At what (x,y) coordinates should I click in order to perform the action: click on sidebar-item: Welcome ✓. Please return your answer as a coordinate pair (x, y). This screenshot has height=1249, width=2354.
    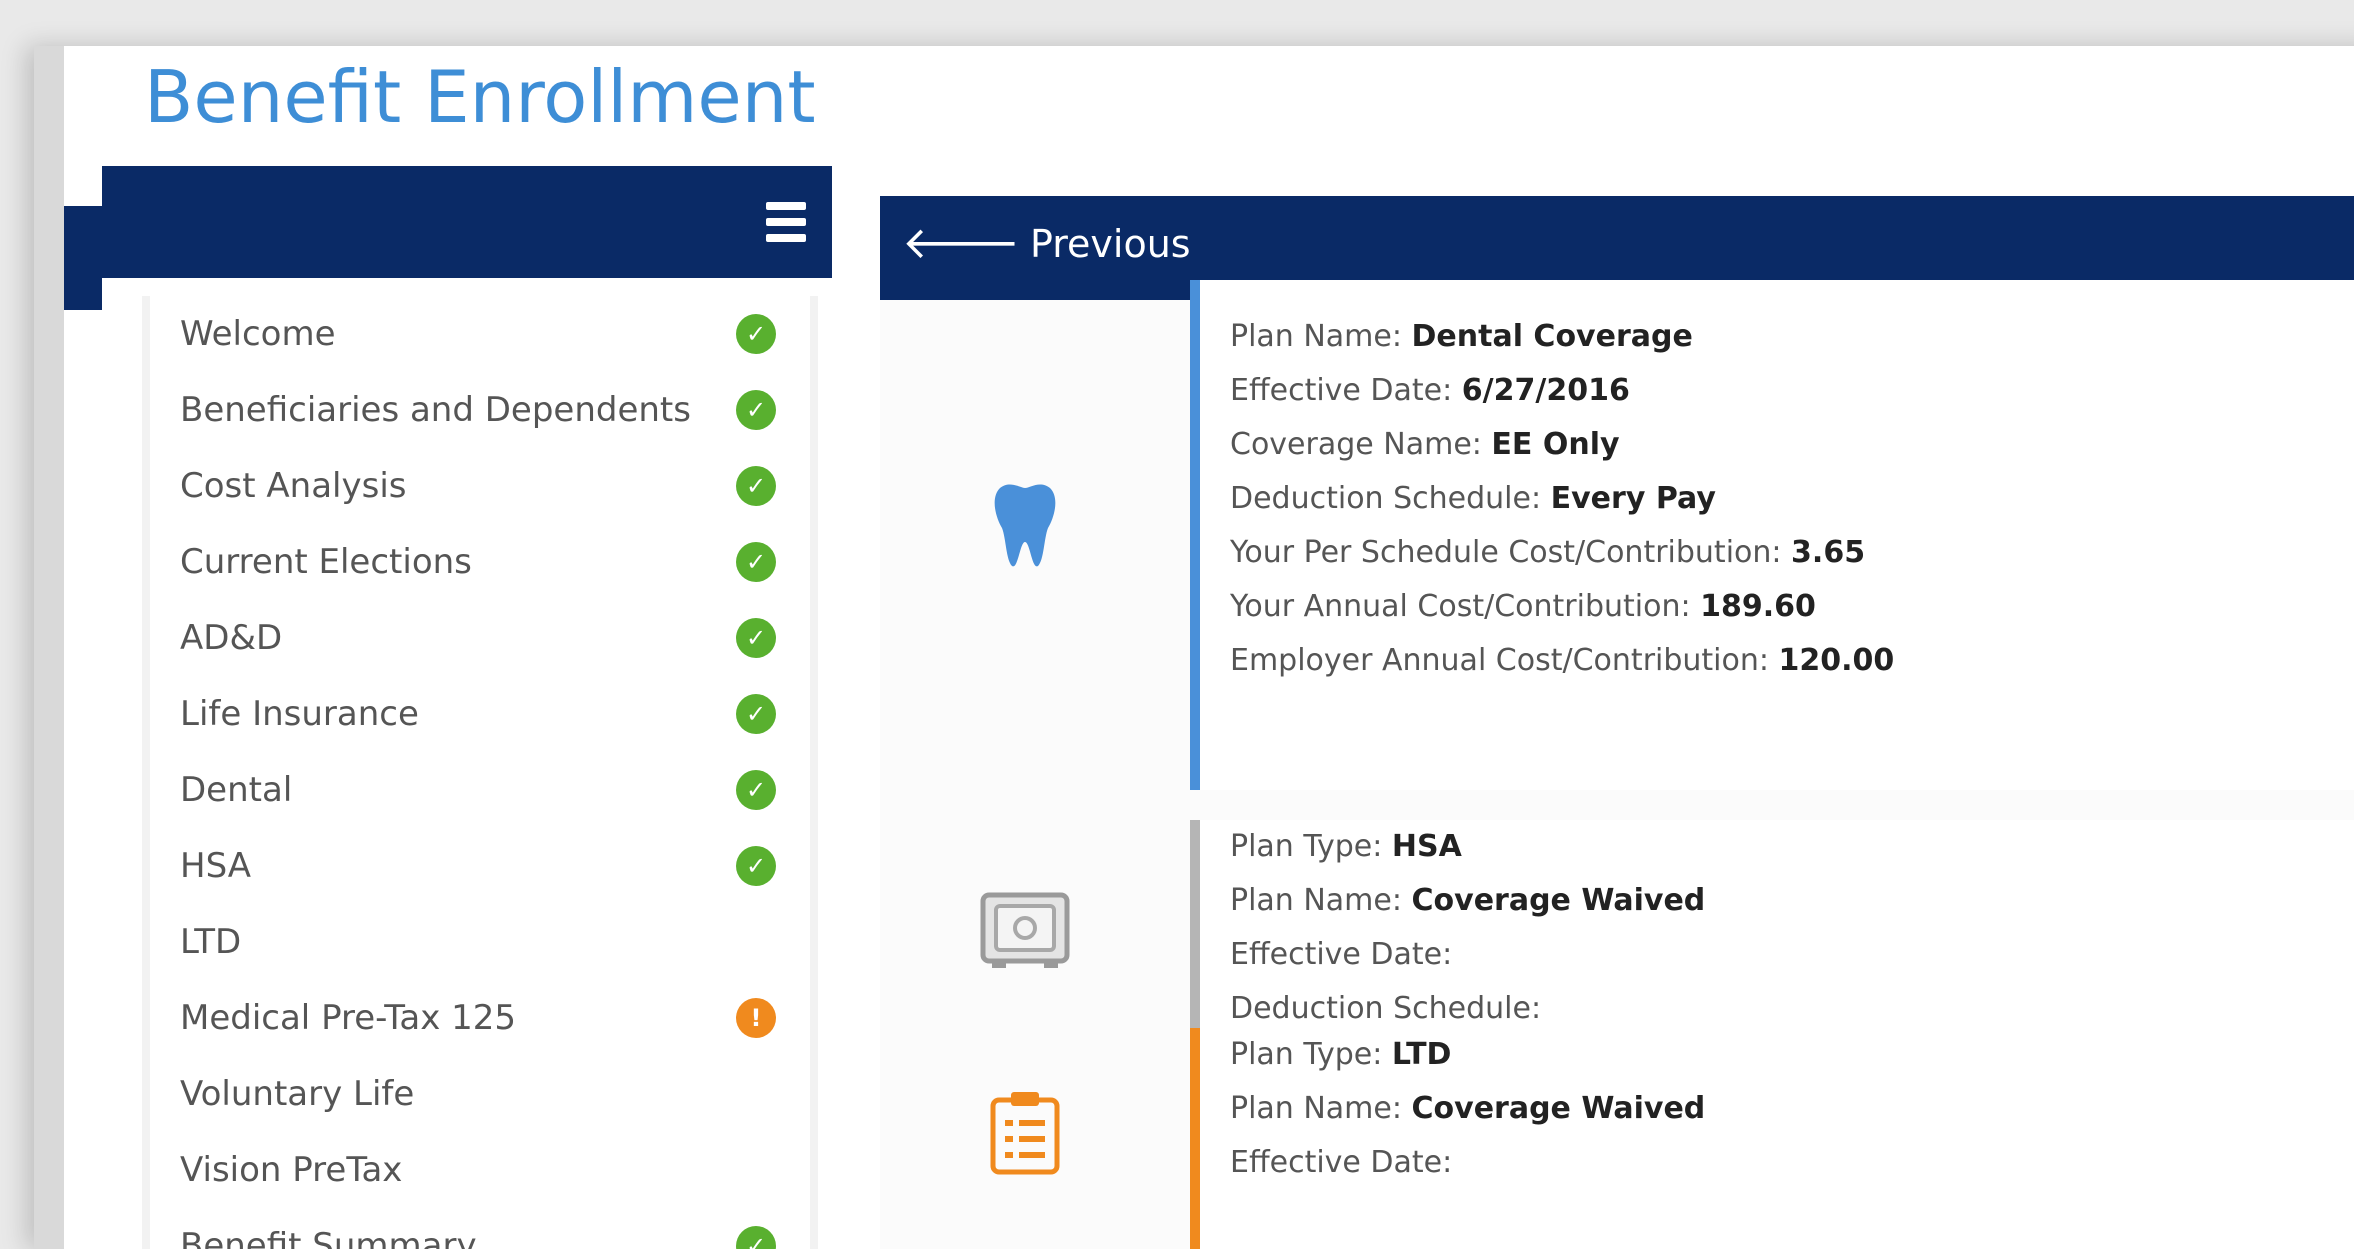
    Looking at the image, I should click on (480, 334).